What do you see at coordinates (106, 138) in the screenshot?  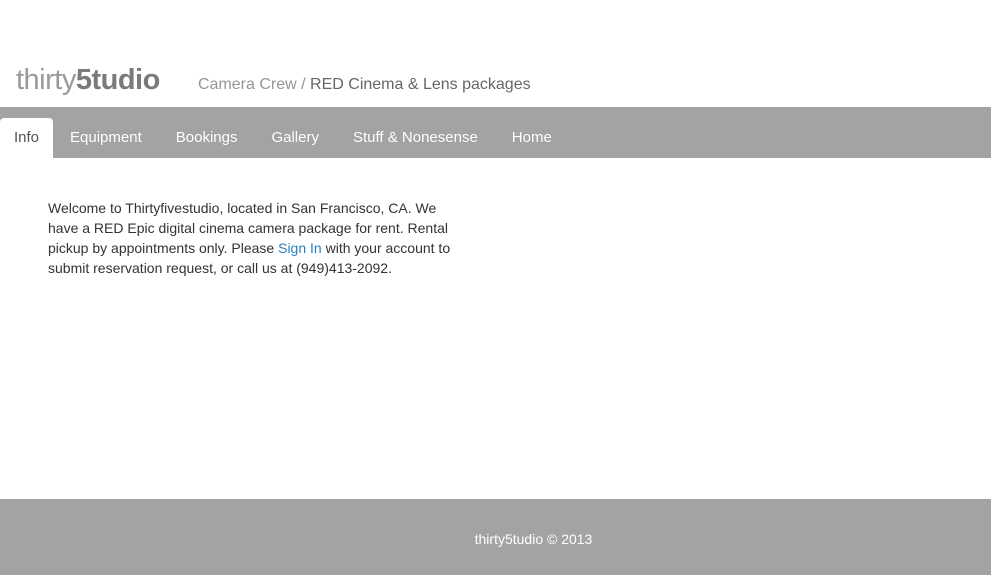 I see `tab-equipment: Equipment` at bounding box center [106, 138].